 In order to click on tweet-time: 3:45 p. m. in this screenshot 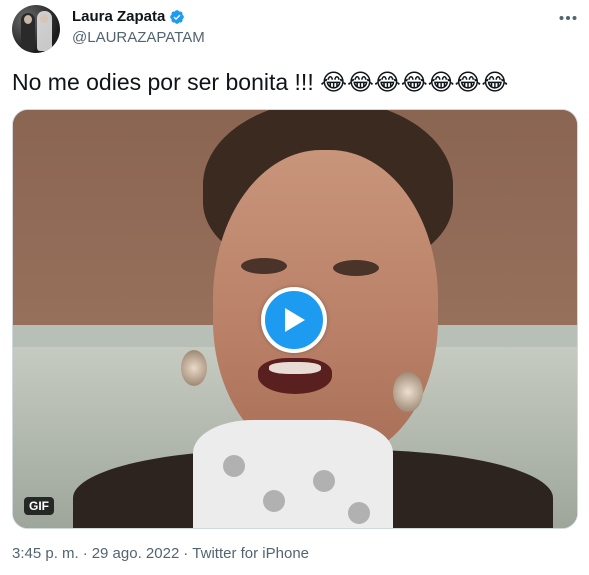, I will do `click(45, 553)`.